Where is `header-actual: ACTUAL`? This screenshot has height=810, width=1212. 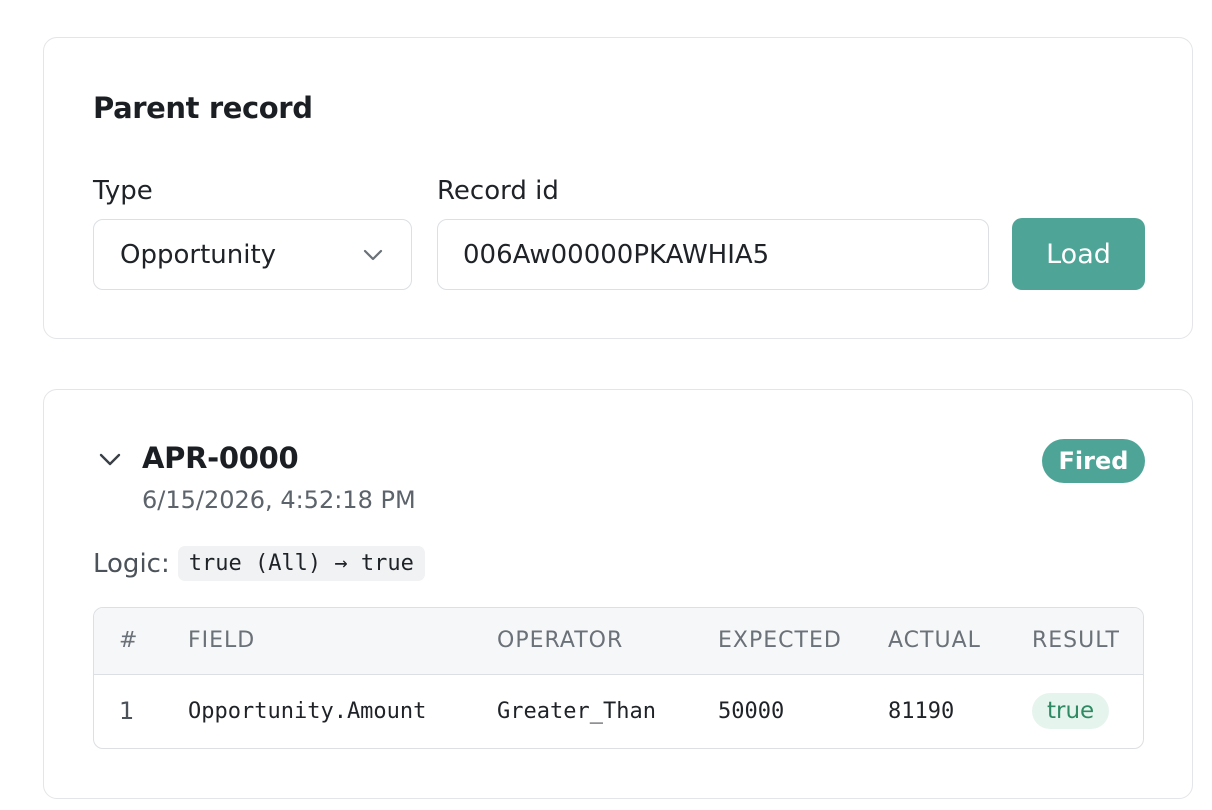 header-actual: ACTUAL is located at coordinates (934, 641).